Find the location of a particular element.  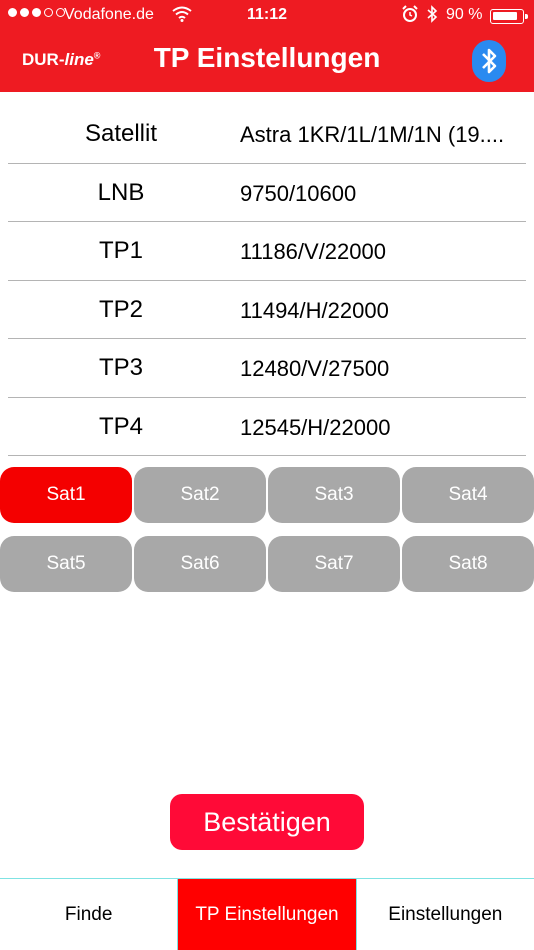

row-label: LNB is located at coordinates (121, 192).